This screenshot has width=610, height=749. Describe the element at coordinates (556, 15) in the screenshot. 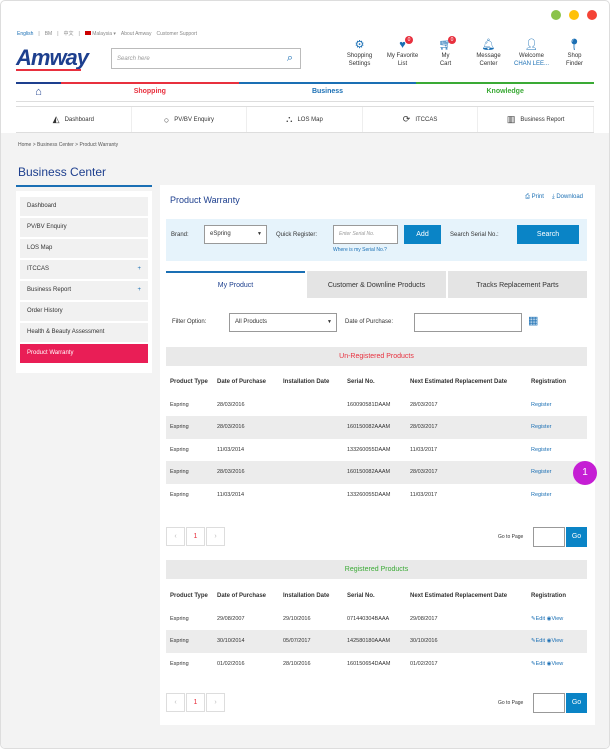

I see `maximize-dot` at that location.